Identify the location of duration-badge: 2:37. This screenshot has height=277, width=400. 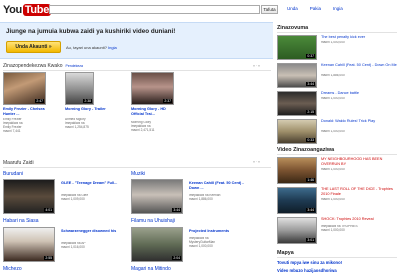
(167, 101).